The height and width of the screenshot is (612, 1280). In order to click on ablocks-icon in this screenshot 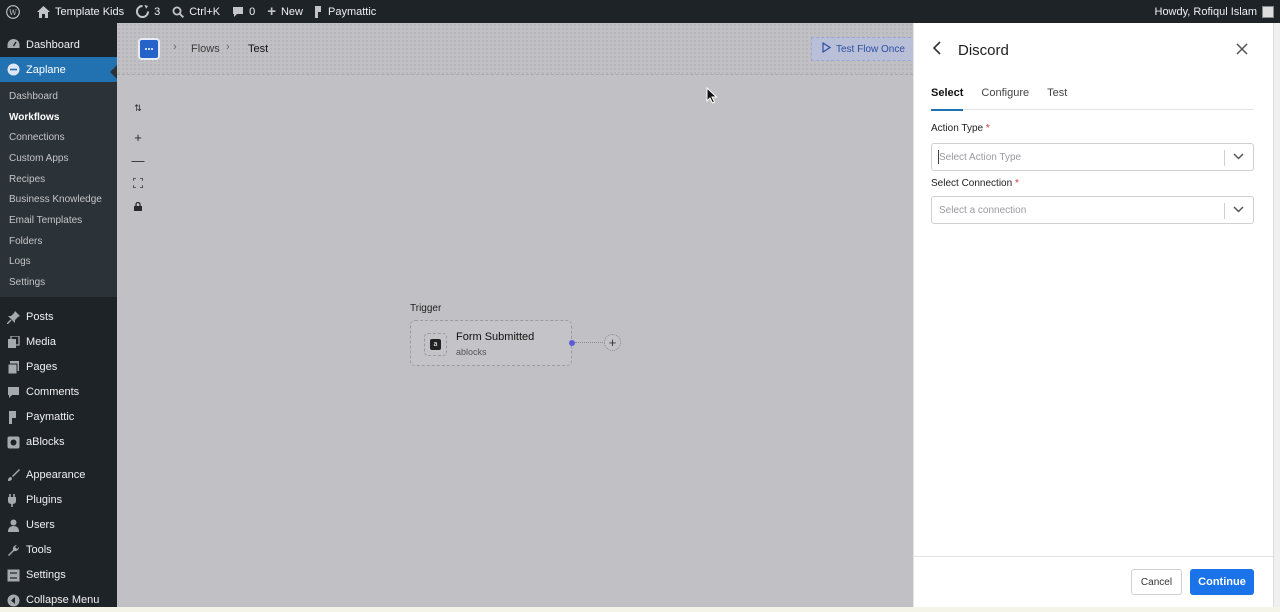, I will do `click(13, 442)`.